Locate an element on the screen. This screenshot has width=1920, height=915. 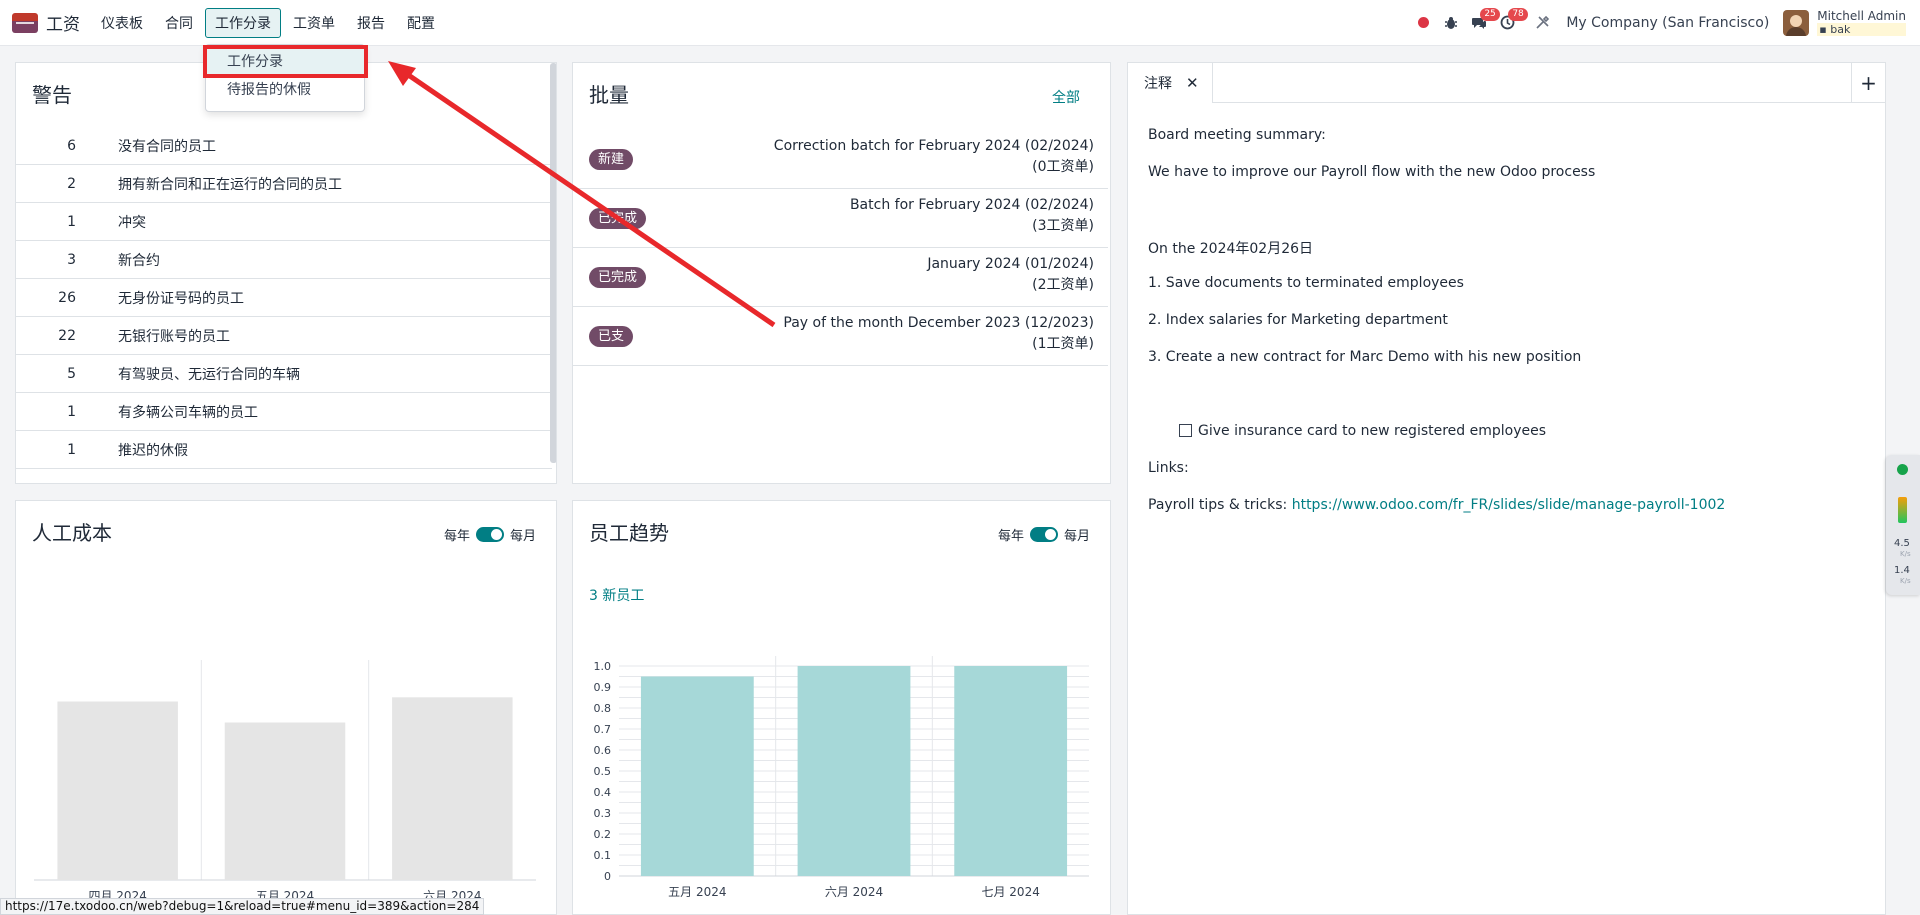
x-tick-label: 六月 2024 is located at coordinates (854, 892).